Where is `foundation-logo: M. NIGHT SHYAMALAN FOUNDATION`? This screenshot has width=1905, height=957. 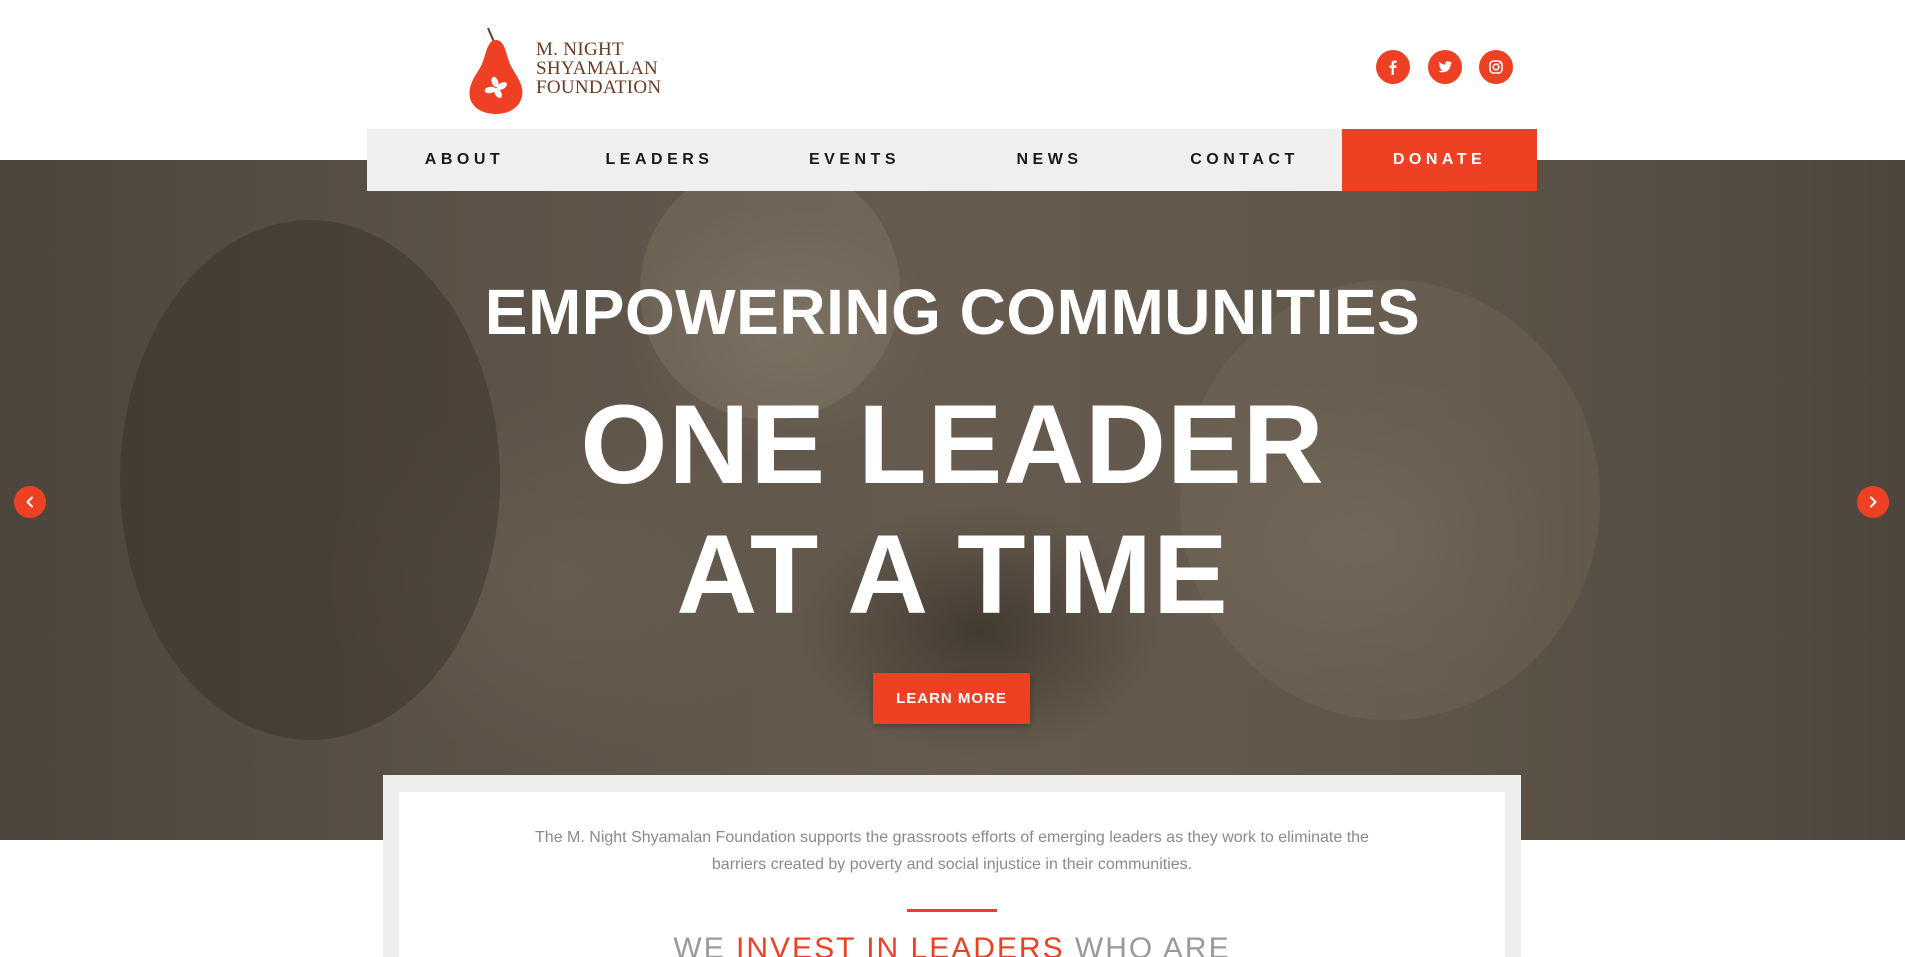
foundation-logo: M. NIGHT SHYAMALAN FOUNDATION is located at coordinates (576, 68).